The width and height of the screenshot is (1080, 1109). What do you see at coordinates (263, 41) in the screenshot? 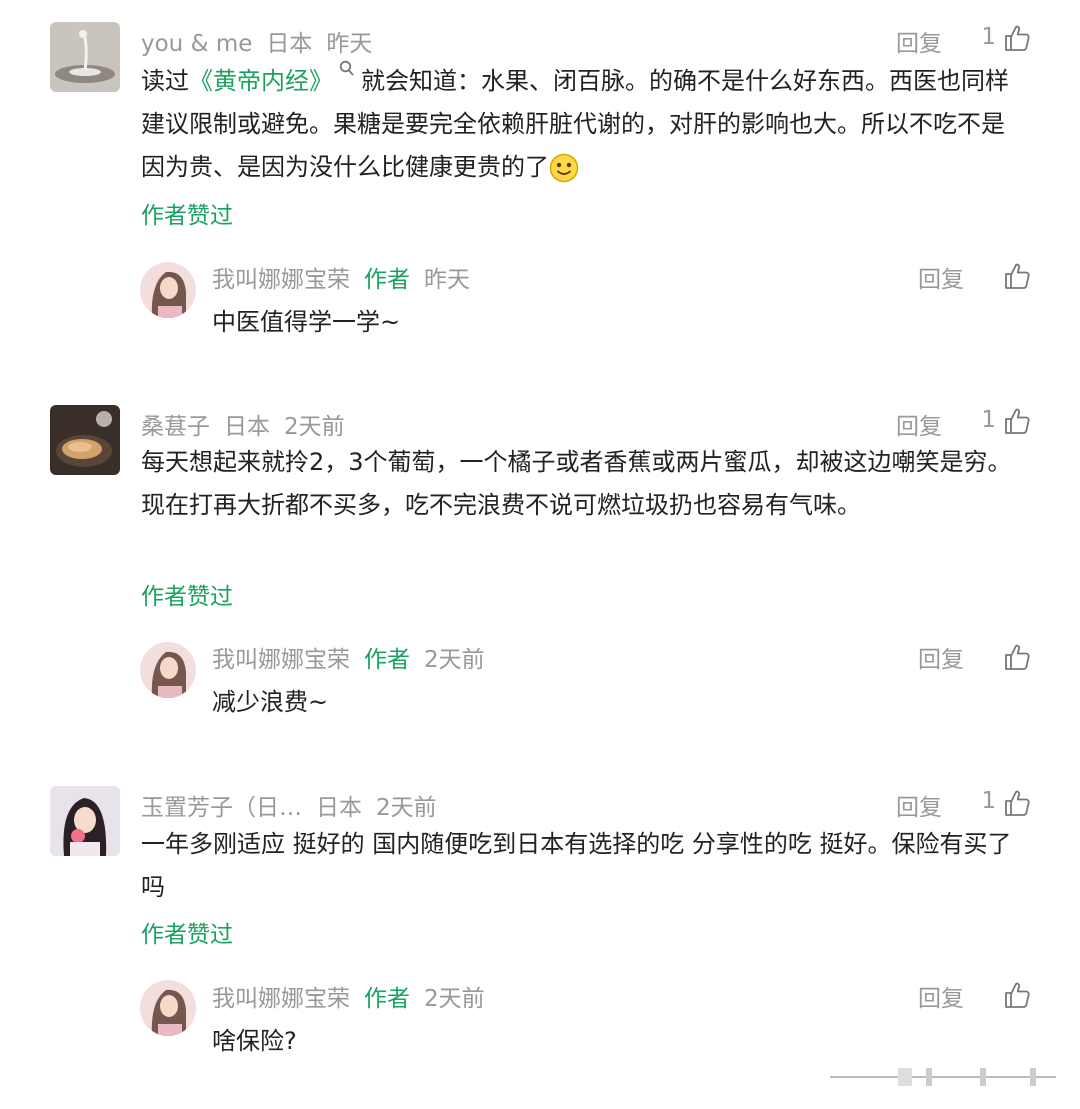
I see `comment-meta: you & me 日本 昨天` at bounding box center [263, 41].